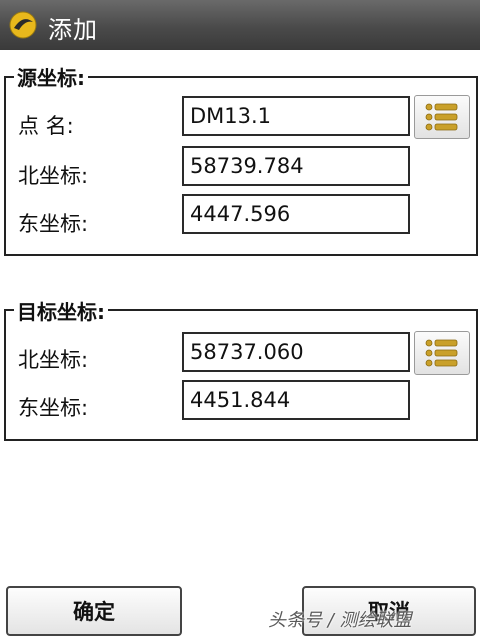 The image size is (480, 642). Describe the element at coordinates (53, 176) in the screenshot. I see `source-north-label: 北坐标:` at that location.